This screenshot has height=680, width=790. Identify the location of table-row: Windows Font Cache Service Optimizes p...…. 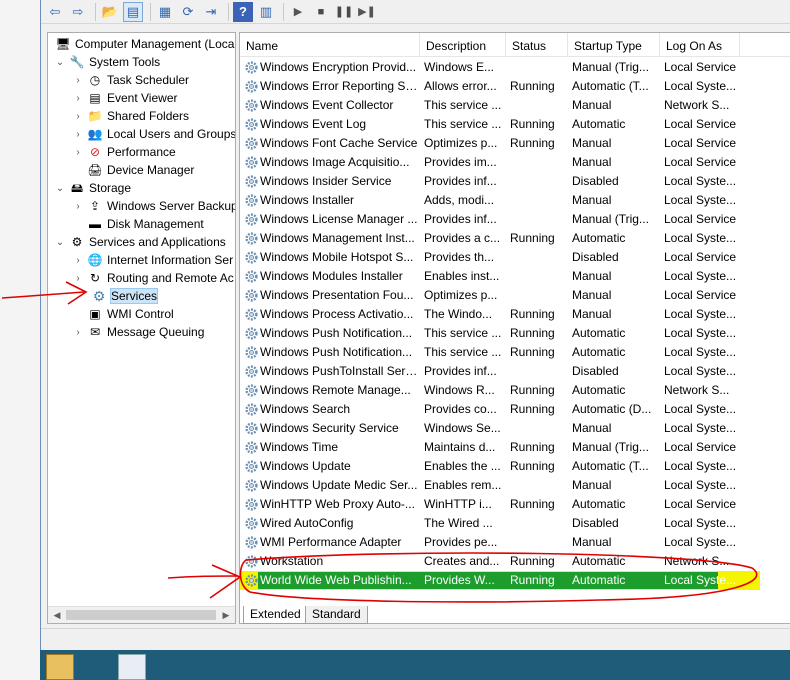
(515, 143).